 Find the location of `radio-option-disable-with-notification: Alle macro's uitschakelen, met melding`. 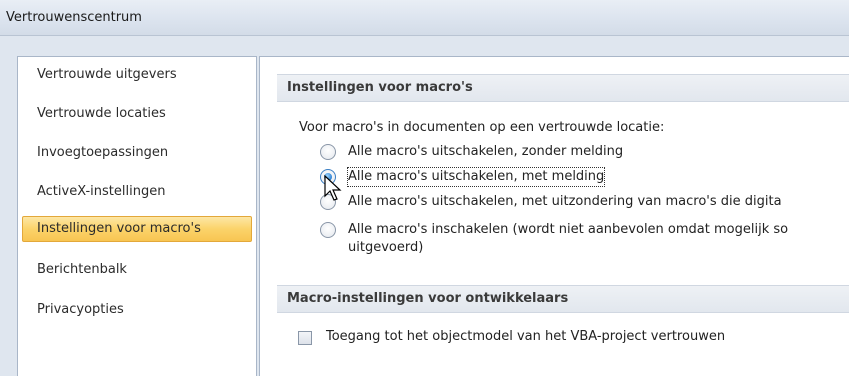

radio-option-disable-with-notification: Alle macro's uitschakelen, met melding is located at coordinates (584, 177).